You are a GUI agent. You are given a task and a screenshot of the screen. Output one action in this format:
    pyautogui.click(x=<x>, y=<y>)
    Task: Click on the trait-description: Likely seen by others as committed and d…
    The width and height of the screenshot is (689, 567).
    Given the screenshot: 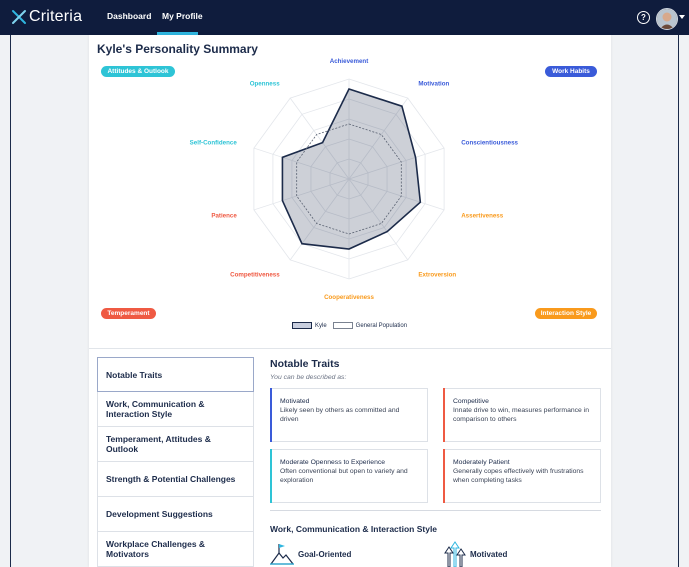 What is the action you would take?
    pyautogui.click(x=340, y=415)
    